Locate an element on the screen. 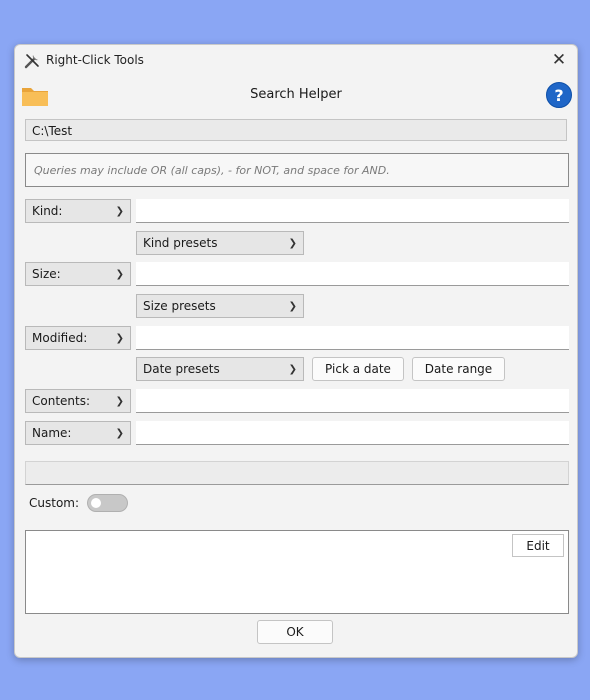 Image resolution: width=590 pixels, height=700 pixels. kind-label: Kind: is located at coordinates (47, 211).